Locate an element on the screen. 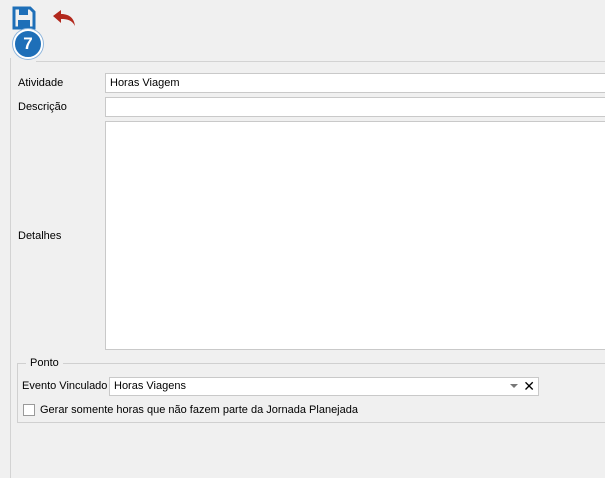  evento-vinculado-combobox: Horas Viagens ✕ is located at coordinates (324, 386).